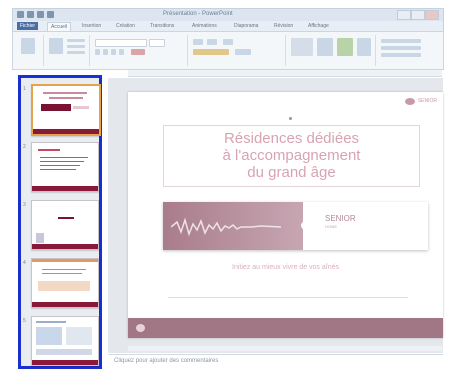 The width and height of the screenshot is (455, 376). I want to click on editing-group, so click(408, 50).